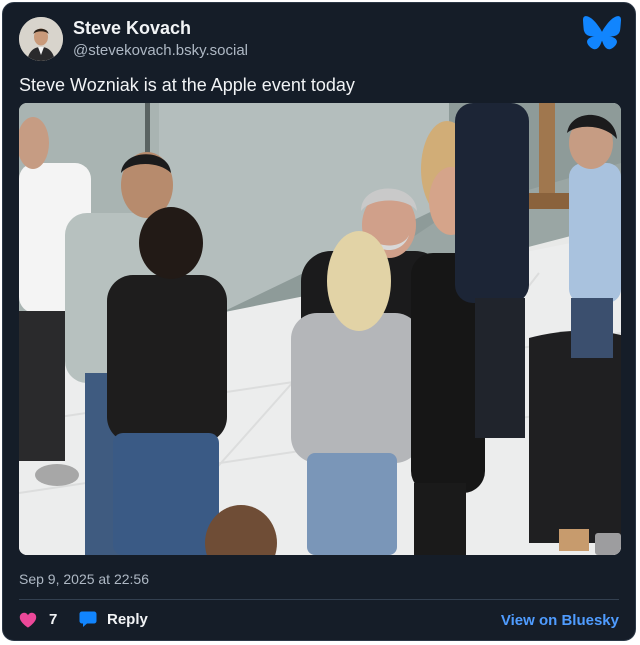 The width and height of the screenshot is (640, 645). I want to click on like-count: 7, so click(53, 619).